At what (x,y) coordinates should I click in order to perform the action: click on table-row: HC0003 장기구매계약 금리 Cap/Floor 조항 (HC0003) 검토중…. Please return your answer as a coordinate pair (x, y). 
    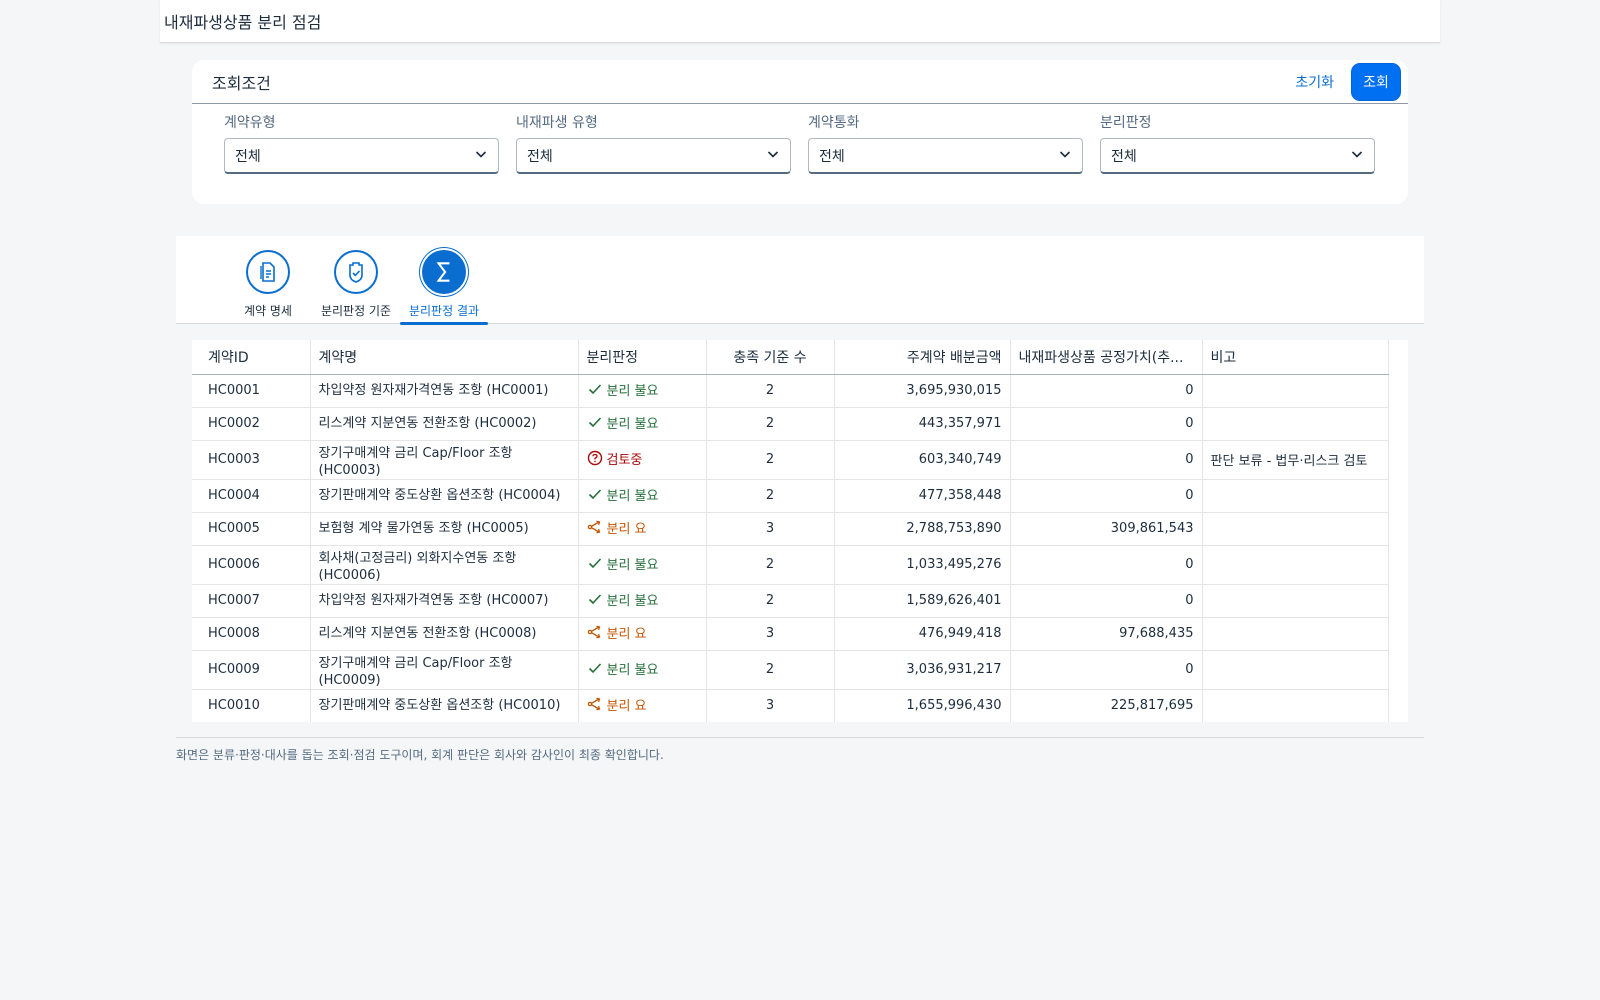
    Looking at the image, I should click on (790, 460).